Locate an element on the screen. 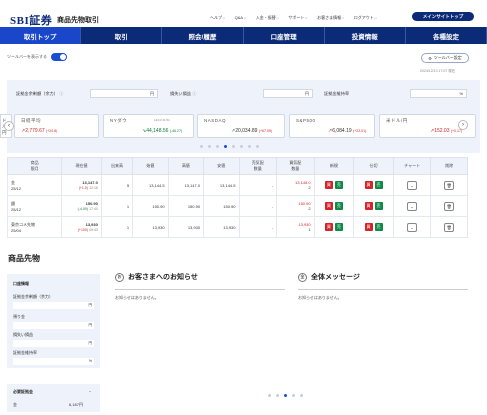  ticker-card: 日経平均 ↗2,779.67 (+20.8) is located at coordinates (56, 126).